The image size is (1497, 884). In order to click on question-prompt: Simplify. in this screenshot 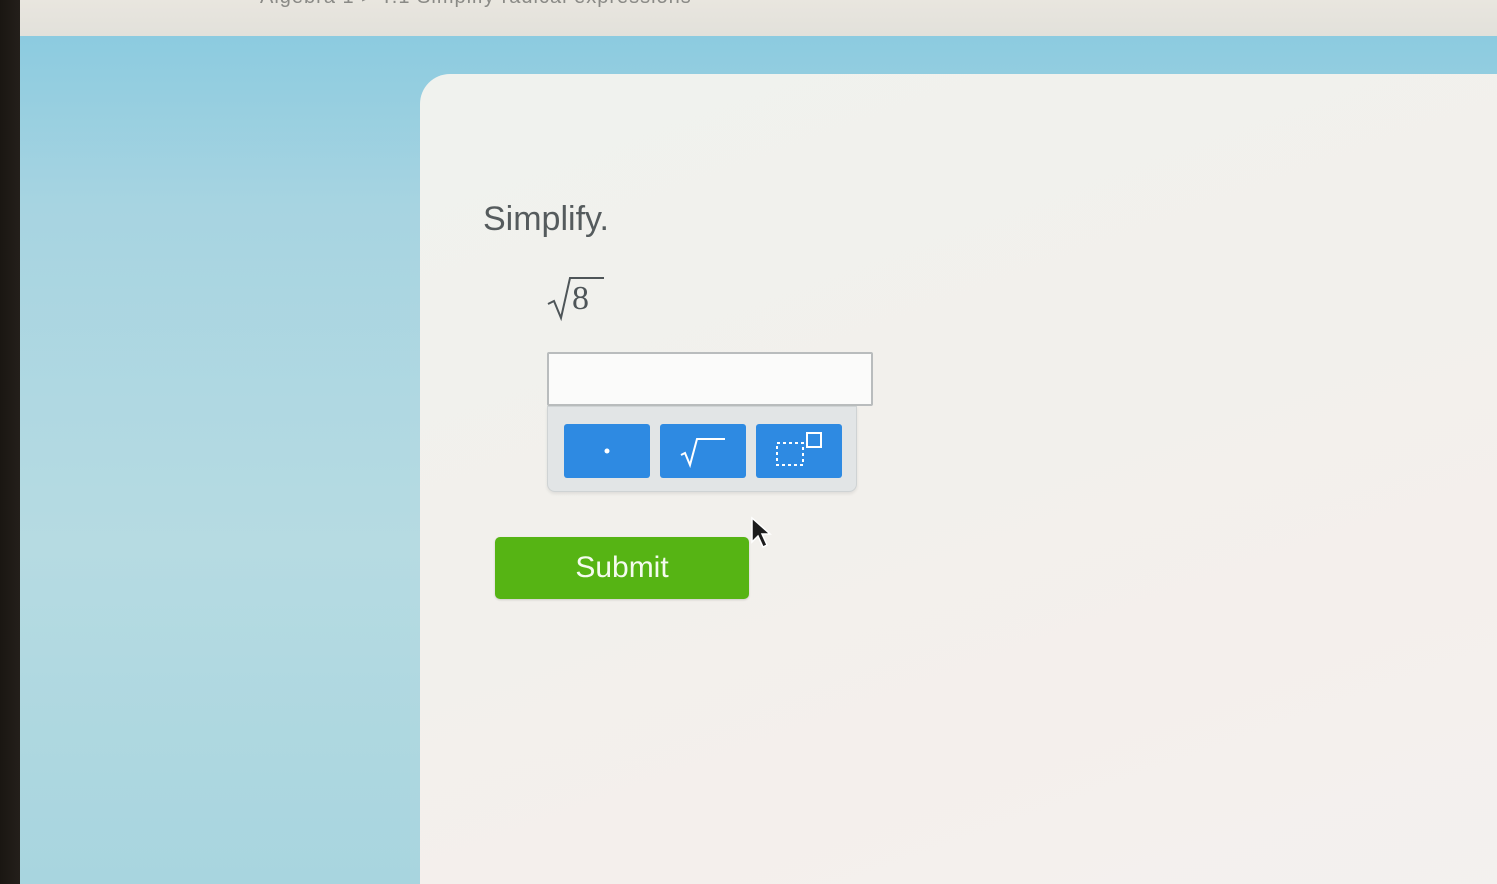, I will do `click(546, 219)`.